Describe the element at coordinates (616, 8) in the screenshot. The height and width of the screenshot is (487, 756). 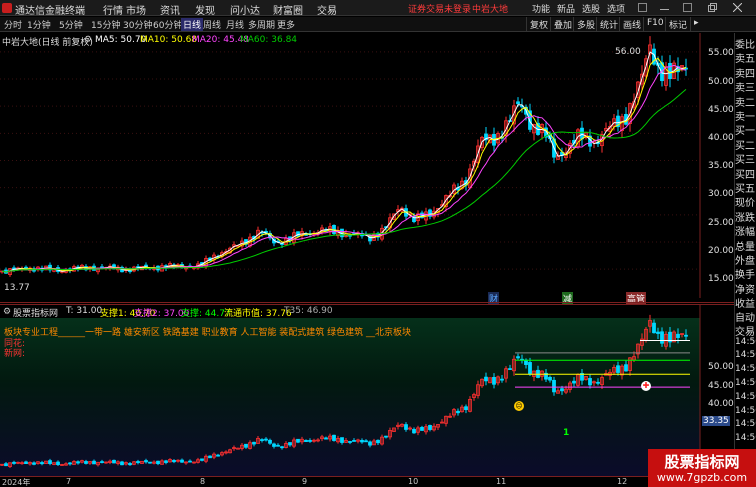
I see `tool-options: 选项` at that location.